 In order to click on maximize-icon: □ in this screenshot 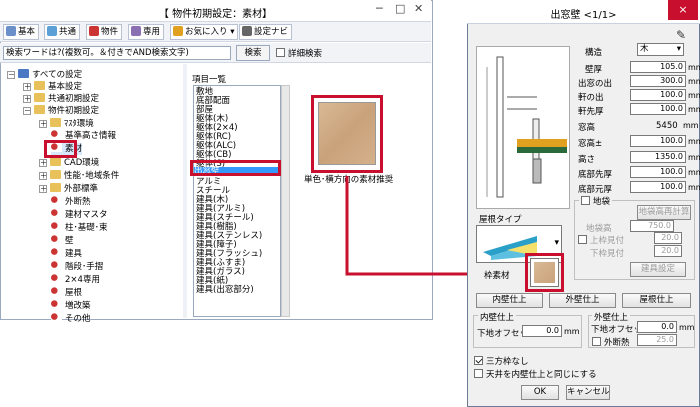, I will do `click(400, 8)`.